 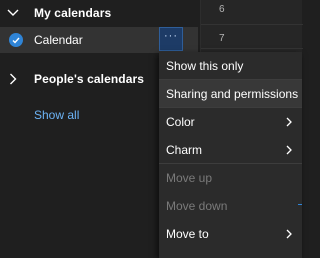 What do you see at coordinates (56, 115) in the screenshot?
I see `show-all-link: Show all` at bounding box center [56, 115].